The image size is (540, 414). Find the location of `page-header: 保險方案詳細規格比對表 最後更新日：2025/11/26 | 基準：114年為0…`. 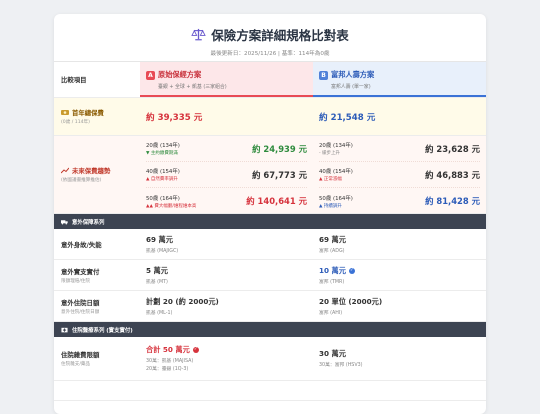

page-header: 保險方案詳細規格比對表 最後更新日：2025/11/26 | 基準：114年為0… is located at coordinates (270, 38).